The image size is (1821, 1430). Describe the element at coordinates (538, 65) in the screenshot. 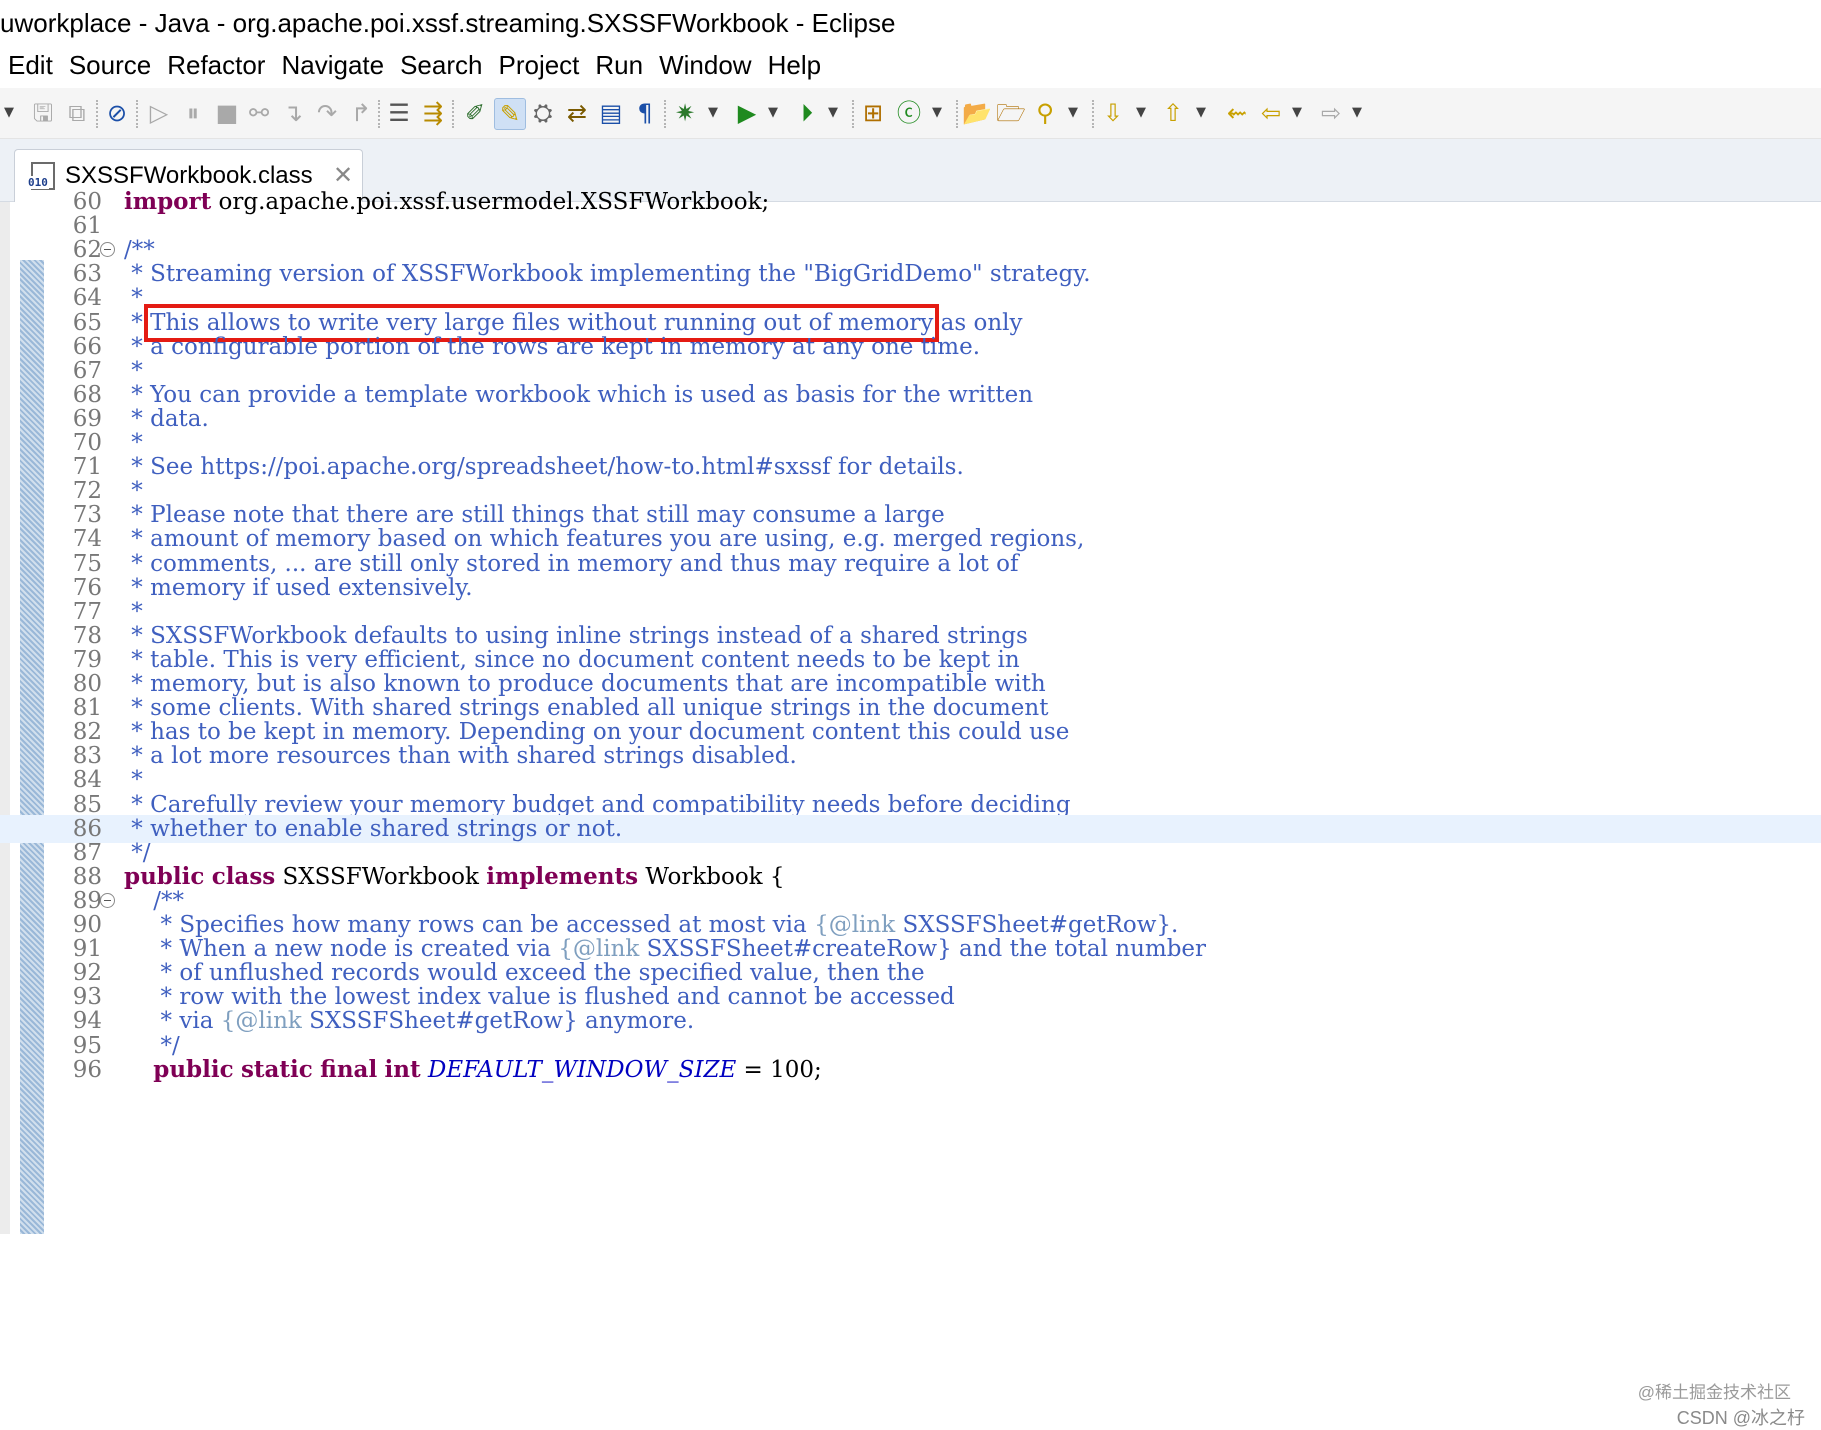

I see `menu-project: Project` at that location.